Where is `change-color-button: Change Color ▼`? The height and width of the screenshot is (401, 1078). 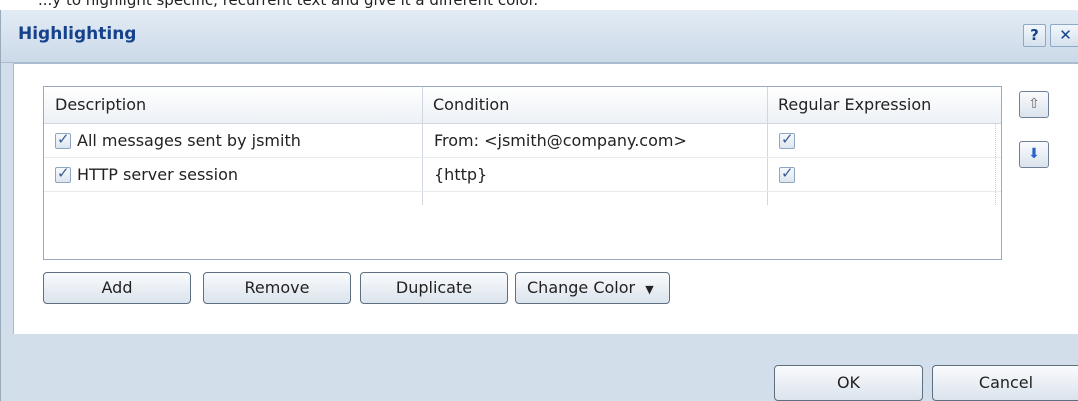
change-color-button: Change Color ▼ is located at coordinates (592, 288).